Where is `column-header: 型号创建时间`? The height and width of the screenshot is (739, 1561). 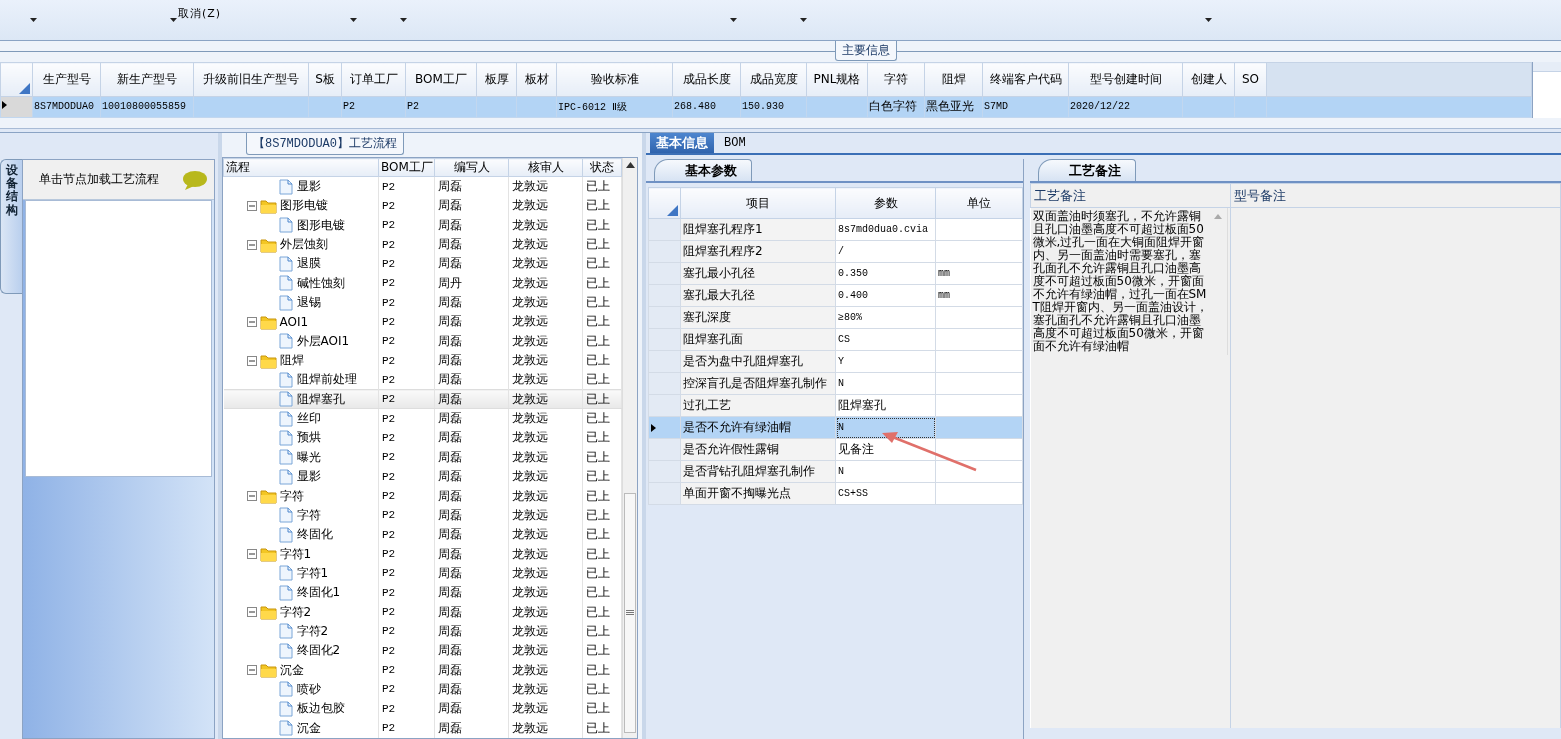
column-header: 型号创建时间 is located at coordinates (1125, 79).